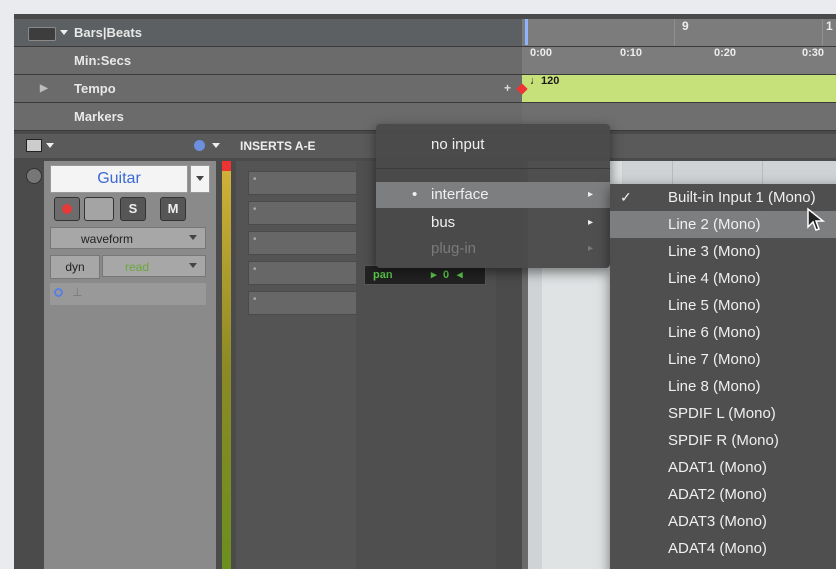 The height and width of the screenshot is (569, 836). What do you see at coordinates (717, 521) in the screenshot?
I see `submenu-item-label: ADAT3 (Mono)` at bounding box center [717, 521].